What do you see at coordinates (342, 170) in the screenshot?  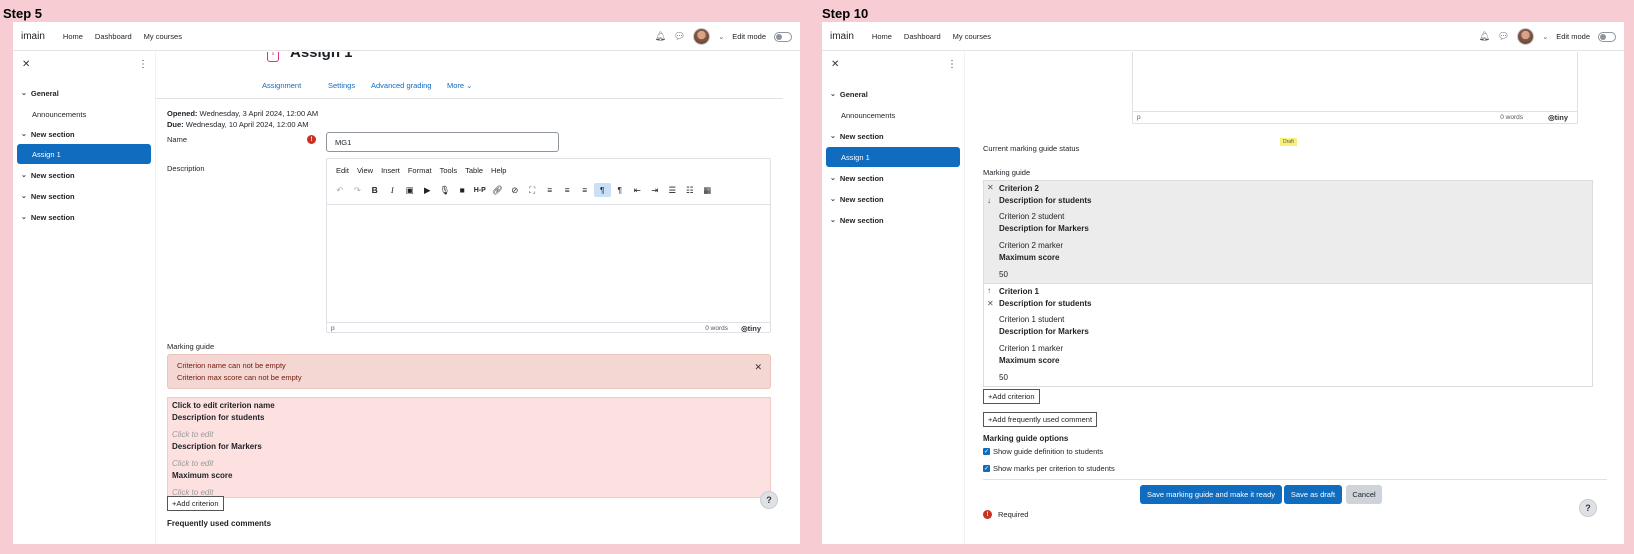 I see `menu-edit: Edit` at bounding box center [342, 170].